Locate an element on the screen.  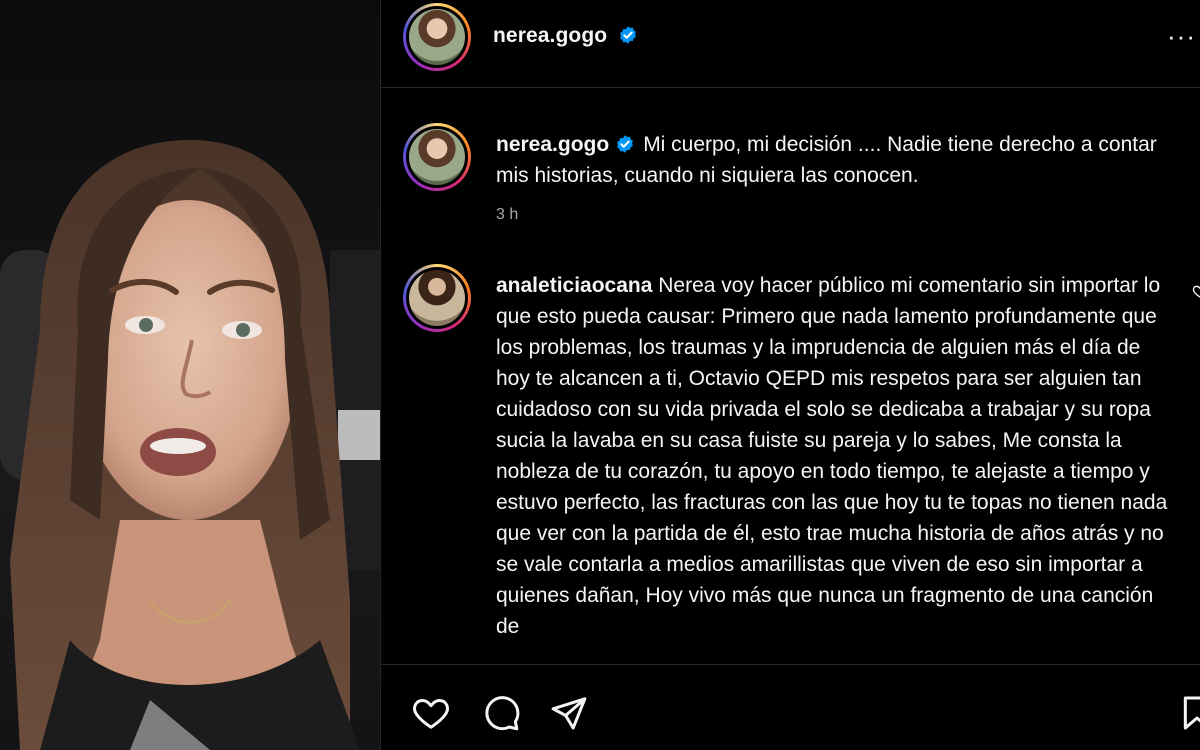
caption-author-username: nerea.gogo is located at coordinates (552, 144).